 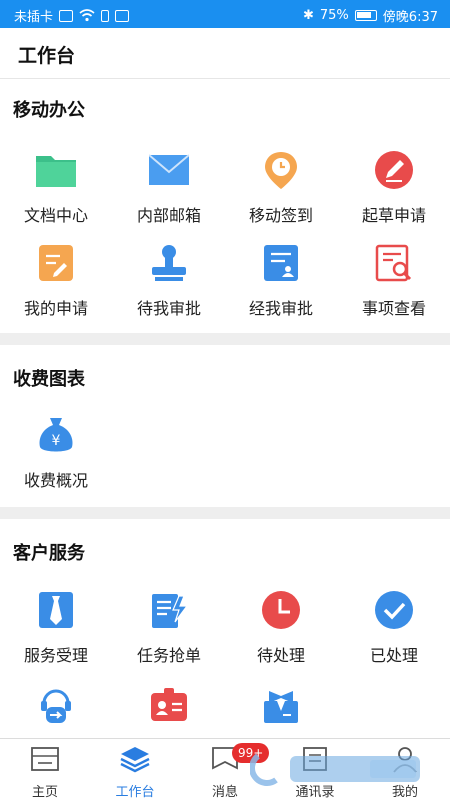 I want to click on folder-icon, so click(x=56, y=171).